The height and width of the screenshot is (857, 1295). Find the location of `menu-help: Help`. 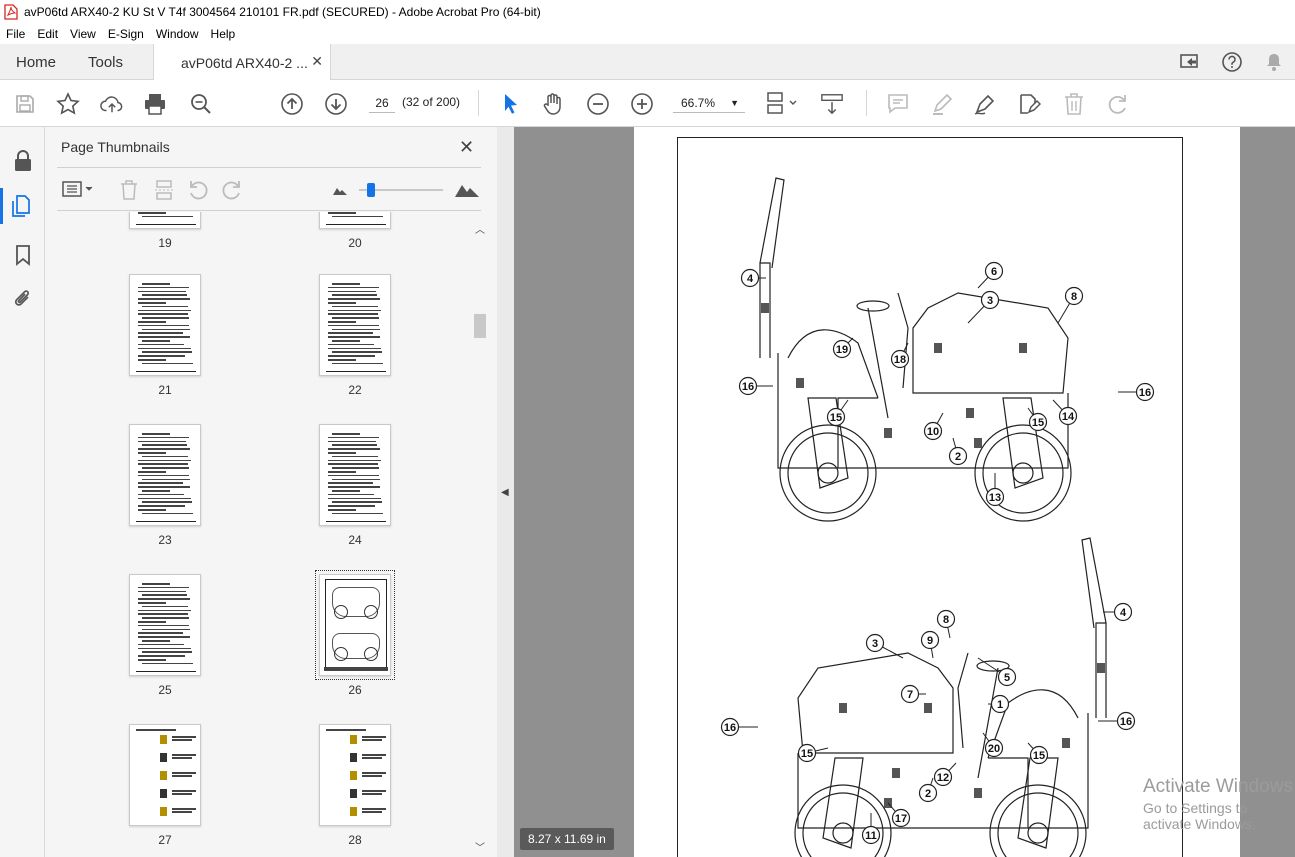

menu-help: Help is located at coordinates (223, 34).